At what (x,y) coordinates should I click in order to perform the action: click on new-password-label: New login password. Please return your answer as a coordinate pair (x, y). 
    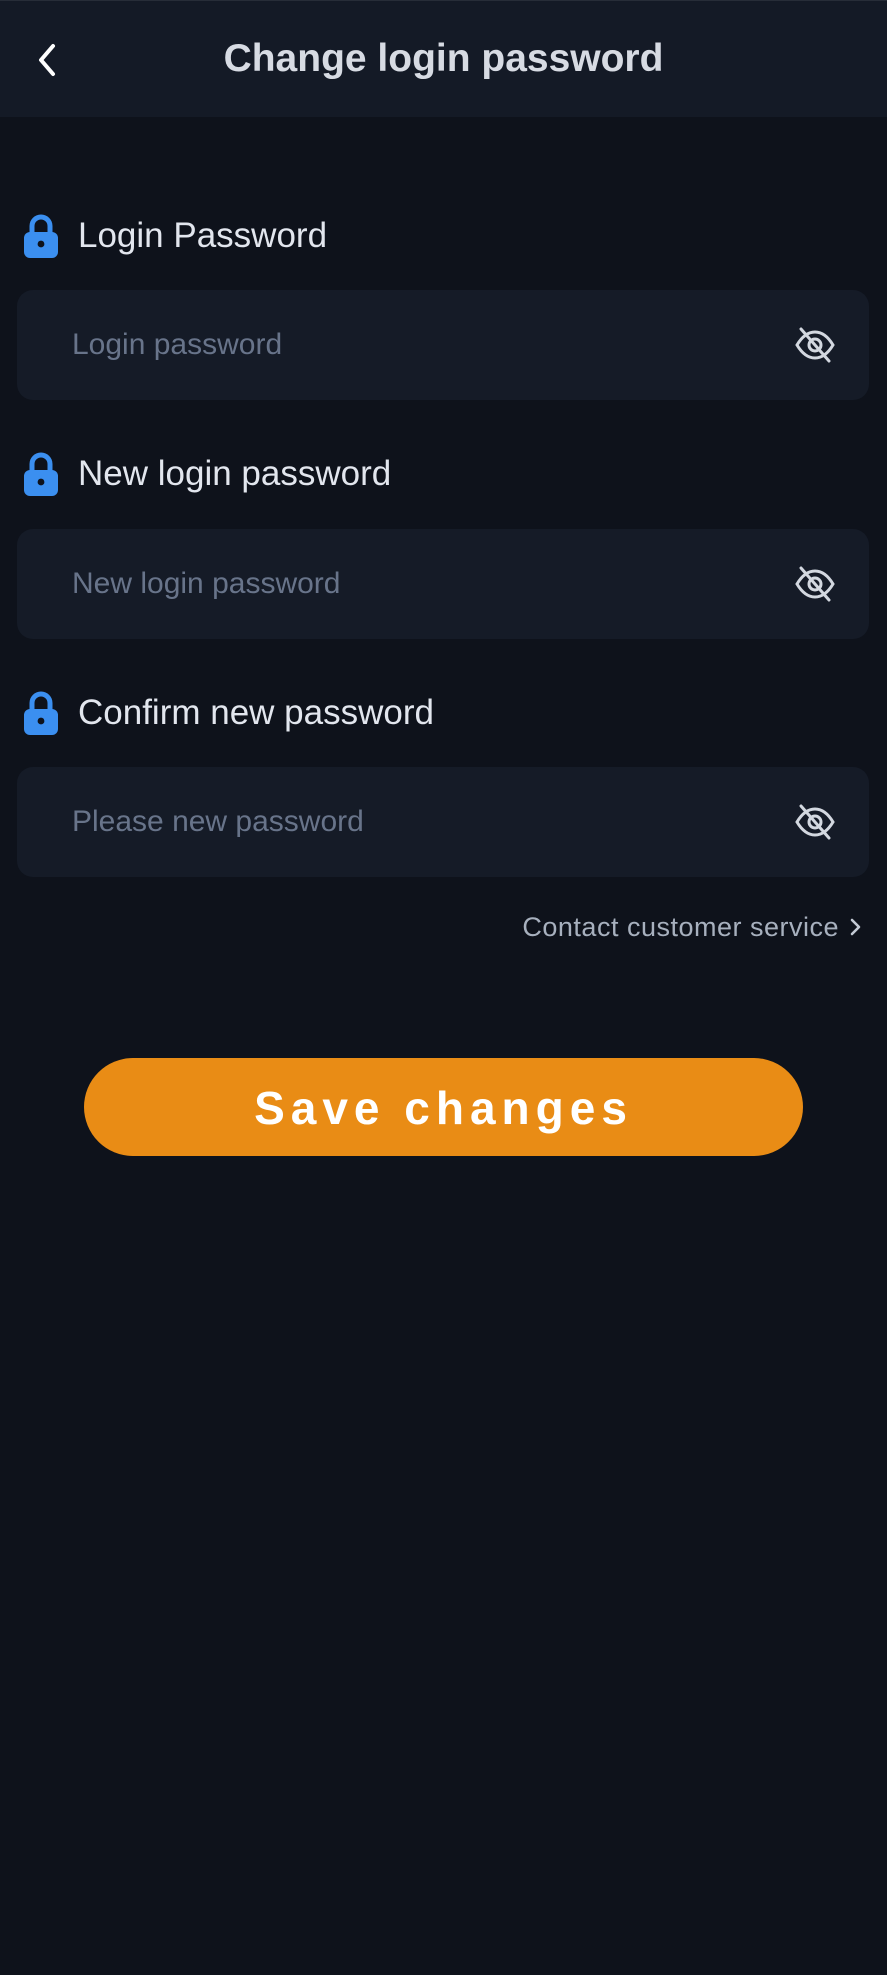
    Looking at the image, I should click on (235, 473).